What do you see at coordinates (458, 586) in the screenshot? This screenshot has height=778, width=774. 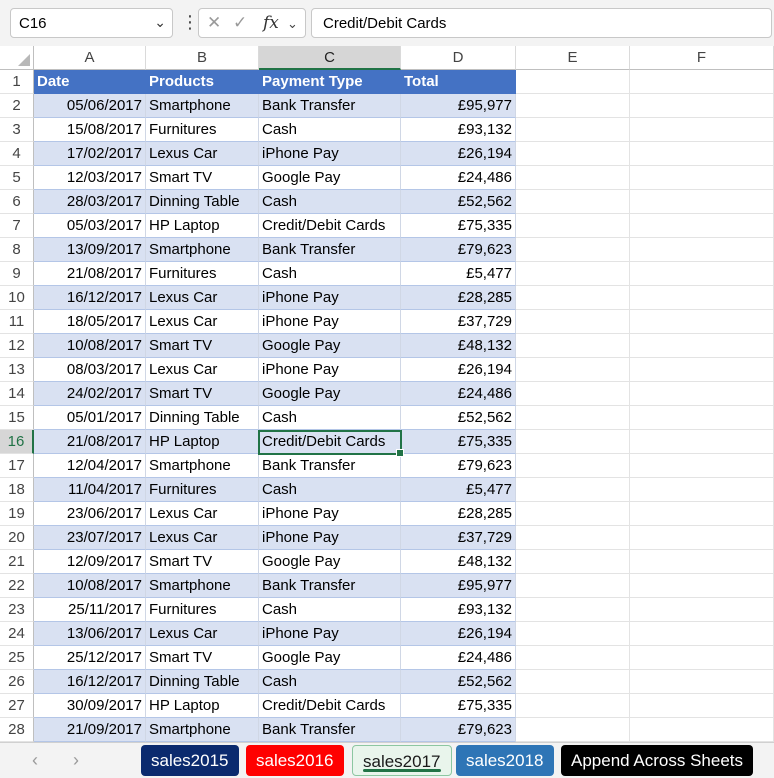 I see `table-cell: £95,977` at bounding box center [458, 586].